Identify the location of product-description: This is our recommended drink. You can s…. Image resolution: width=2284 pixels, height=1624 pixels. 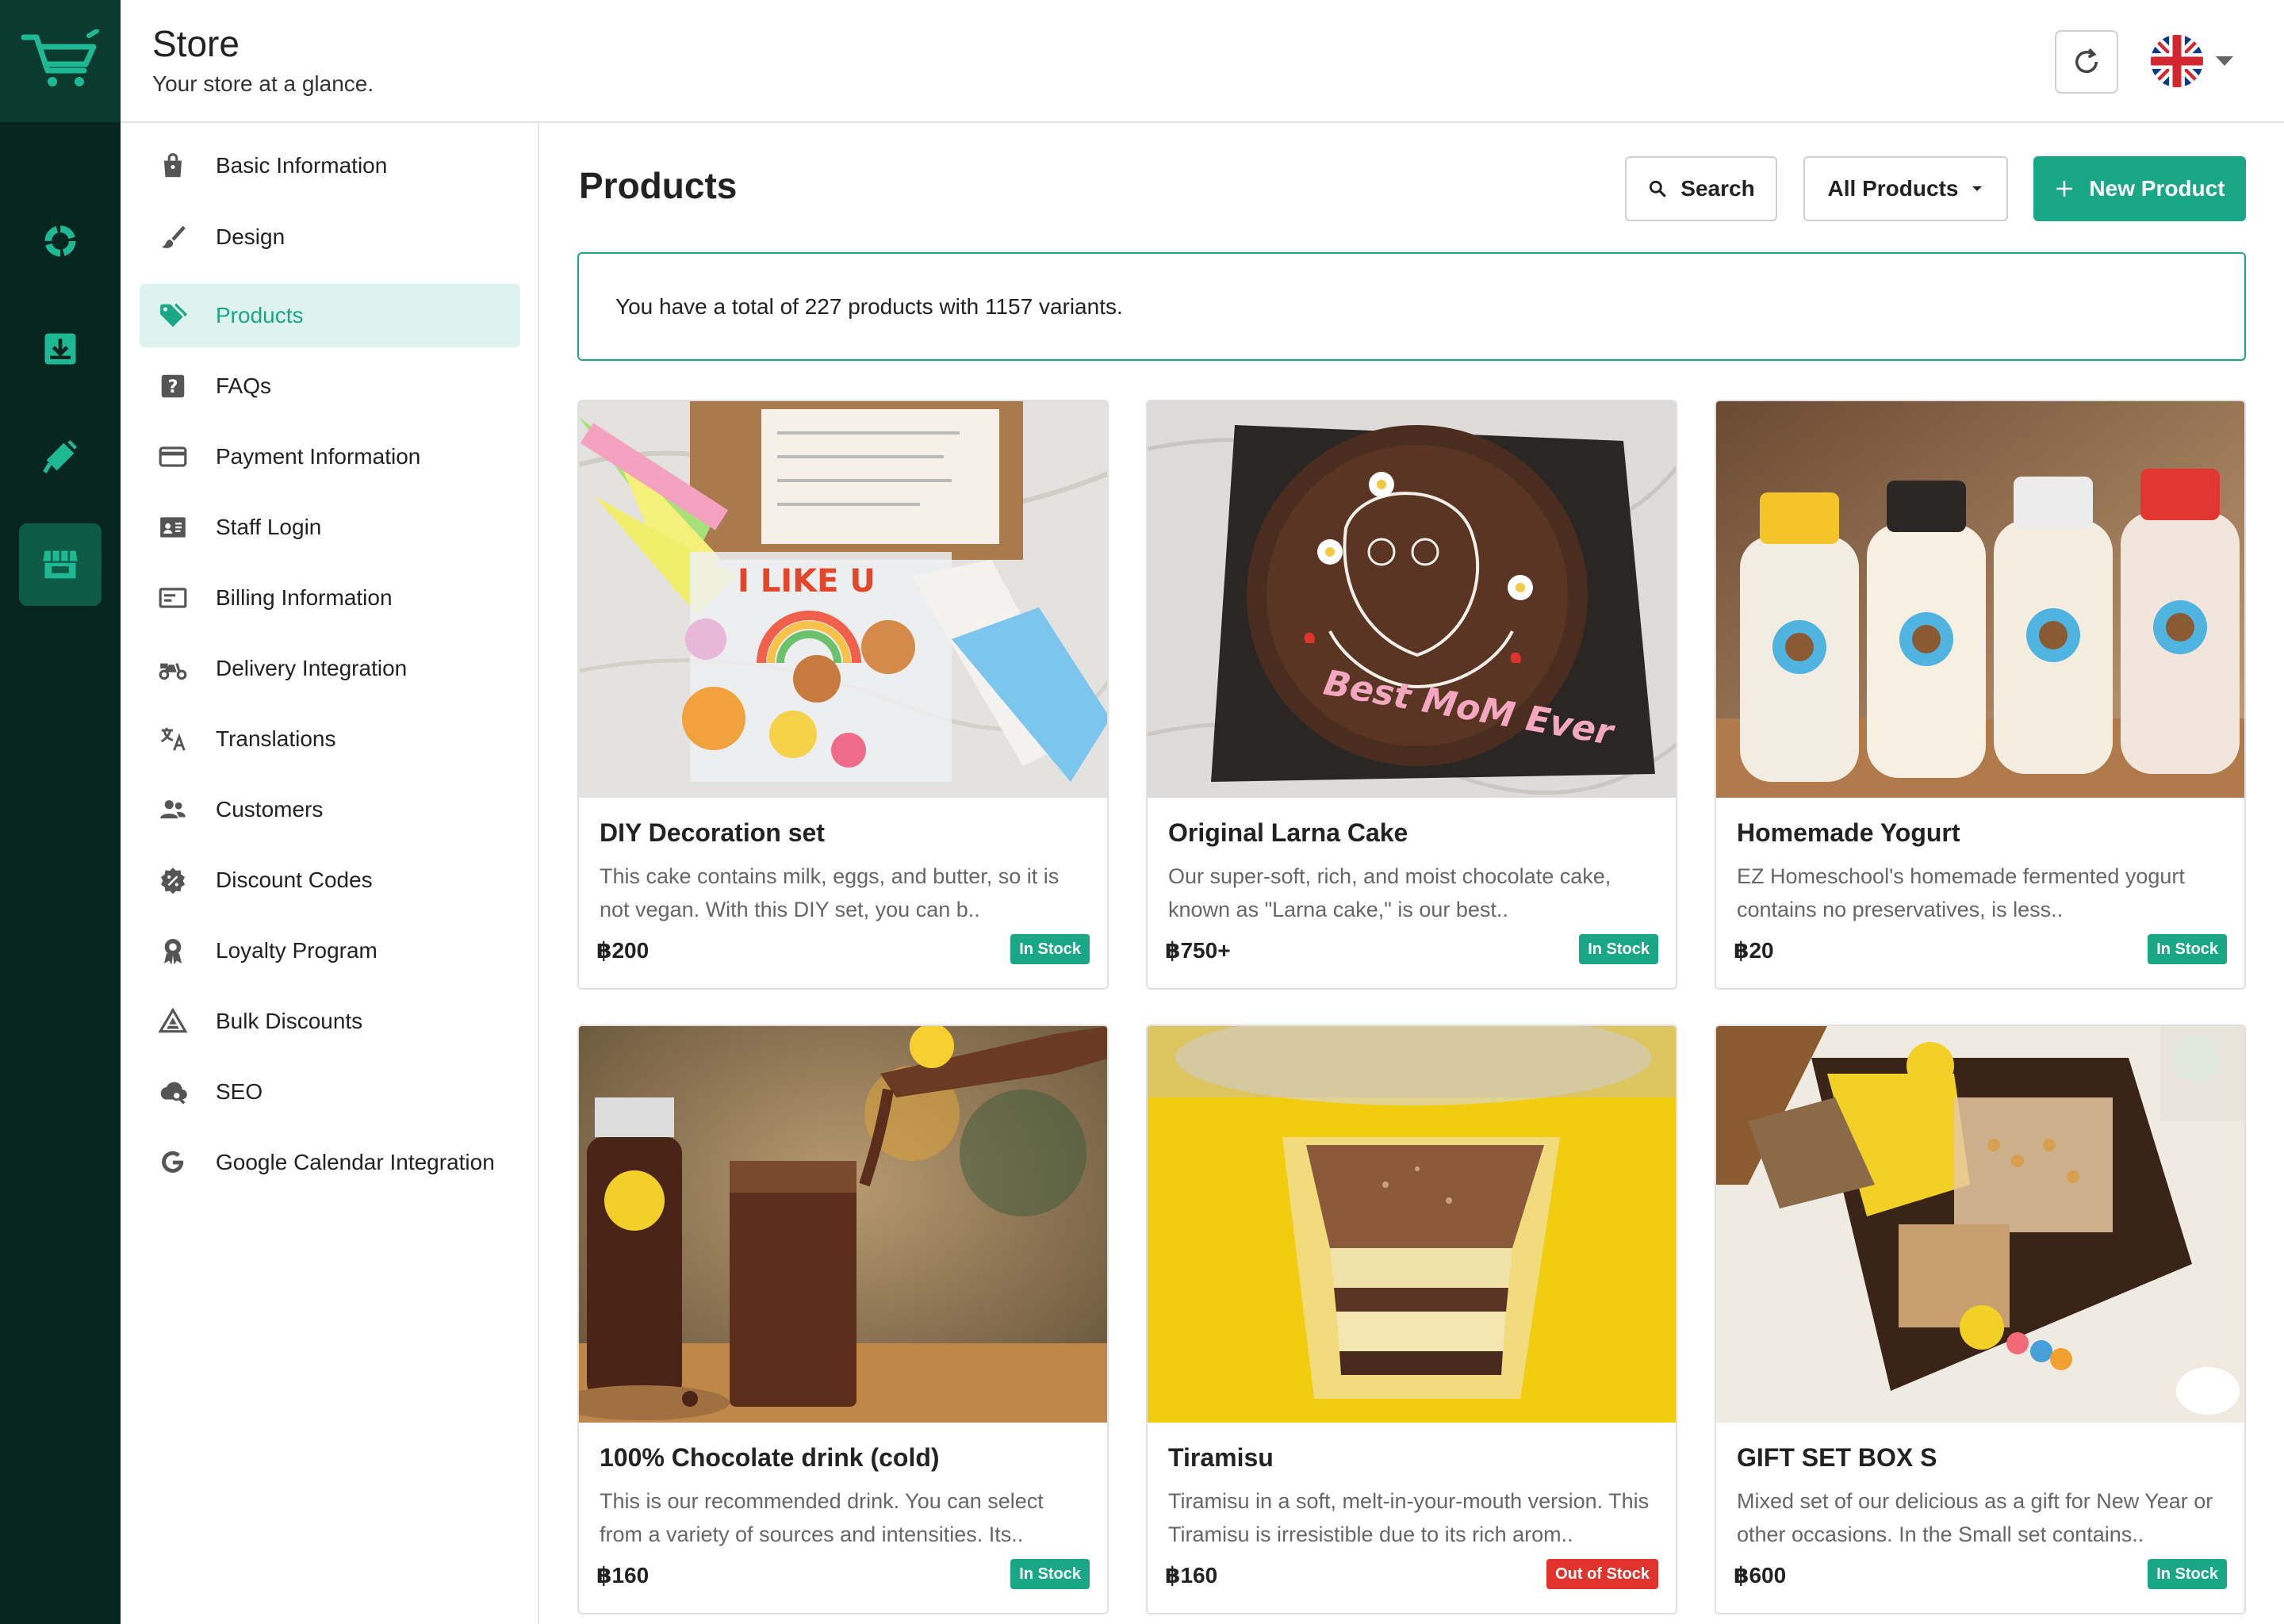
(822, 1517).